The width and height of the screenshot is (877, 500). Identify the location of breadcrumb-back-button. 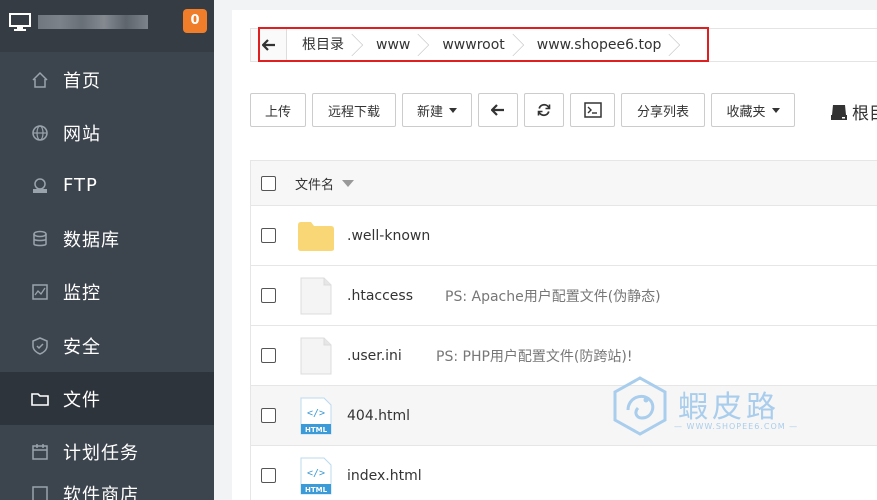
(269, 45).